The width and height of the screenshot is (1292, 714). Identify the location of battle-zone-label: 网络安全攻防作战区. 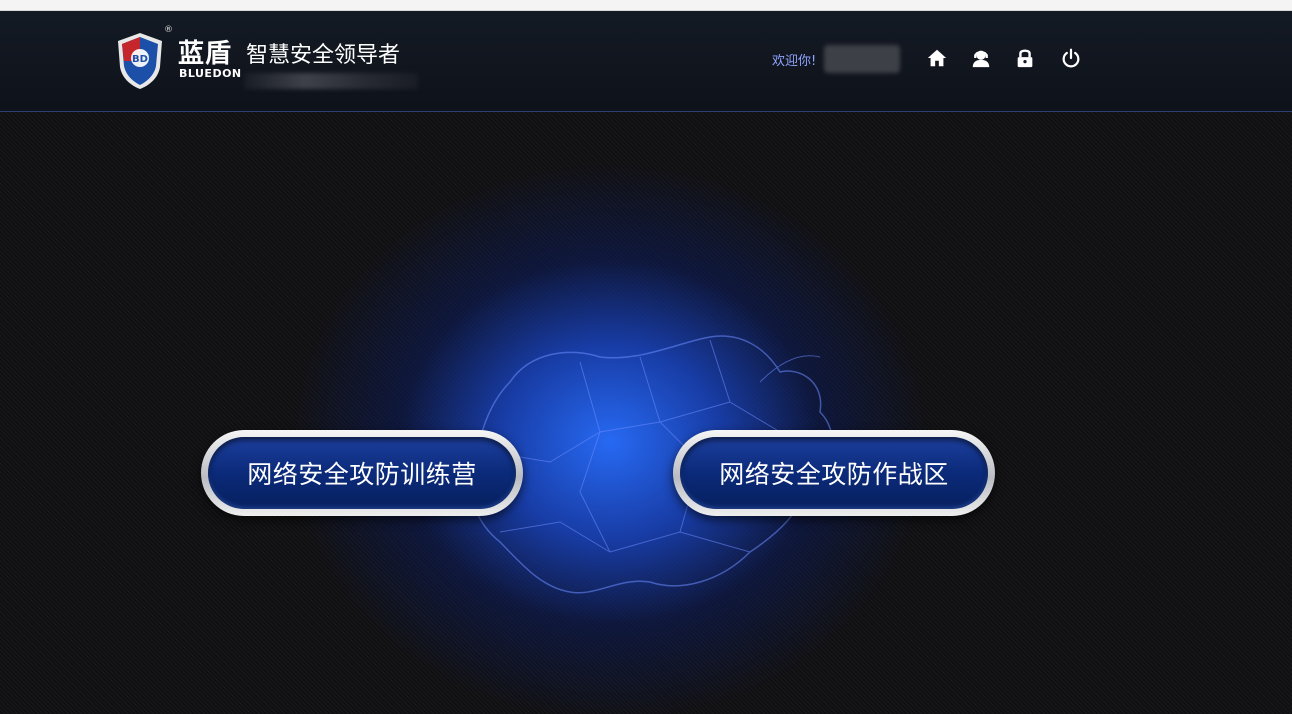
(834, 473).